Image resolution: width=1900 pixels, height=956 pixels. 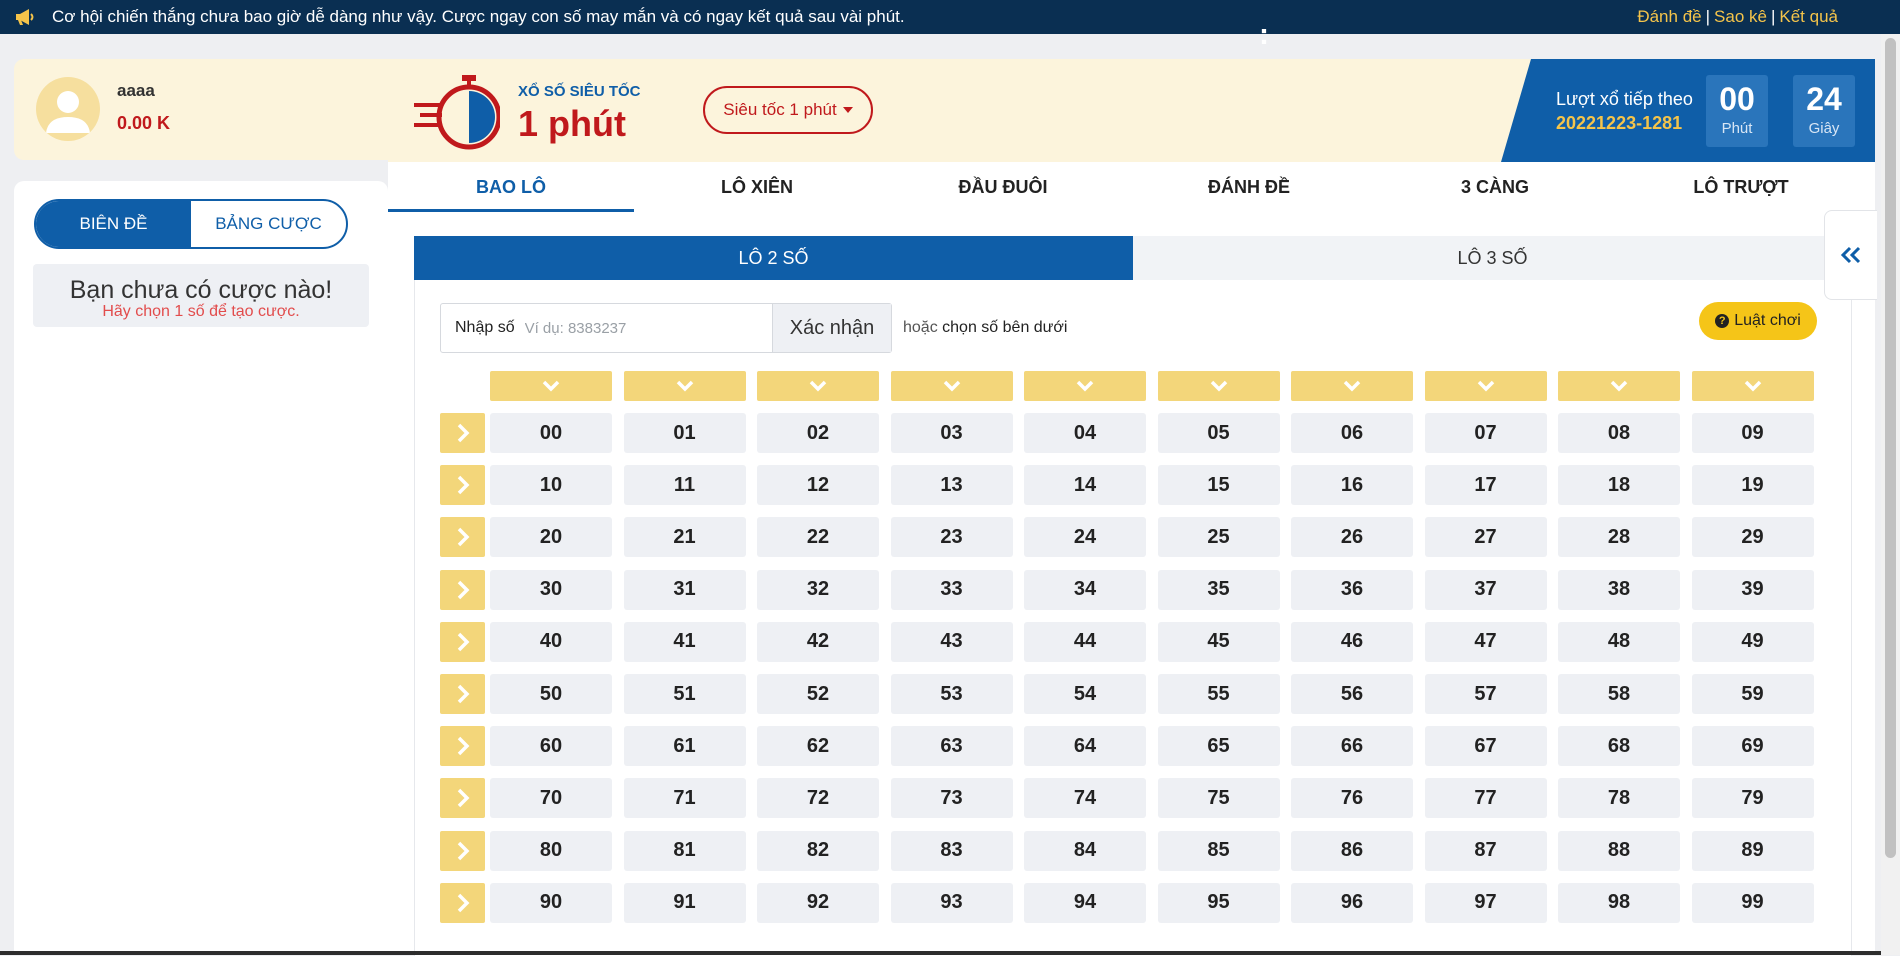 What do you see at coordinates (1352, 433) in the screenshot?
I see `number-cell: 06` at bounding box center [1352, 433].